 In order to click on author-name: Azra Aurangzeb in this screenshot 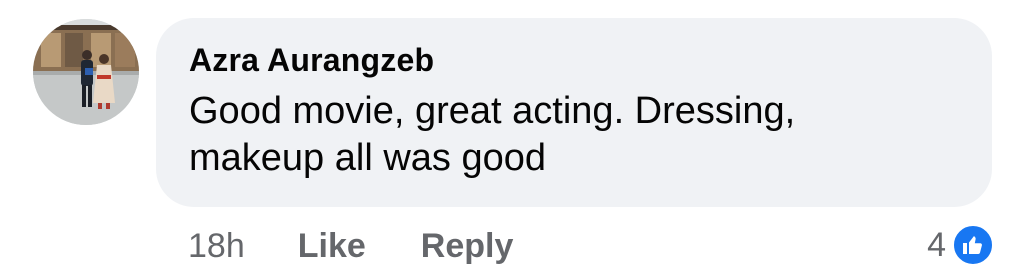, I will do `click(575, 60)`.